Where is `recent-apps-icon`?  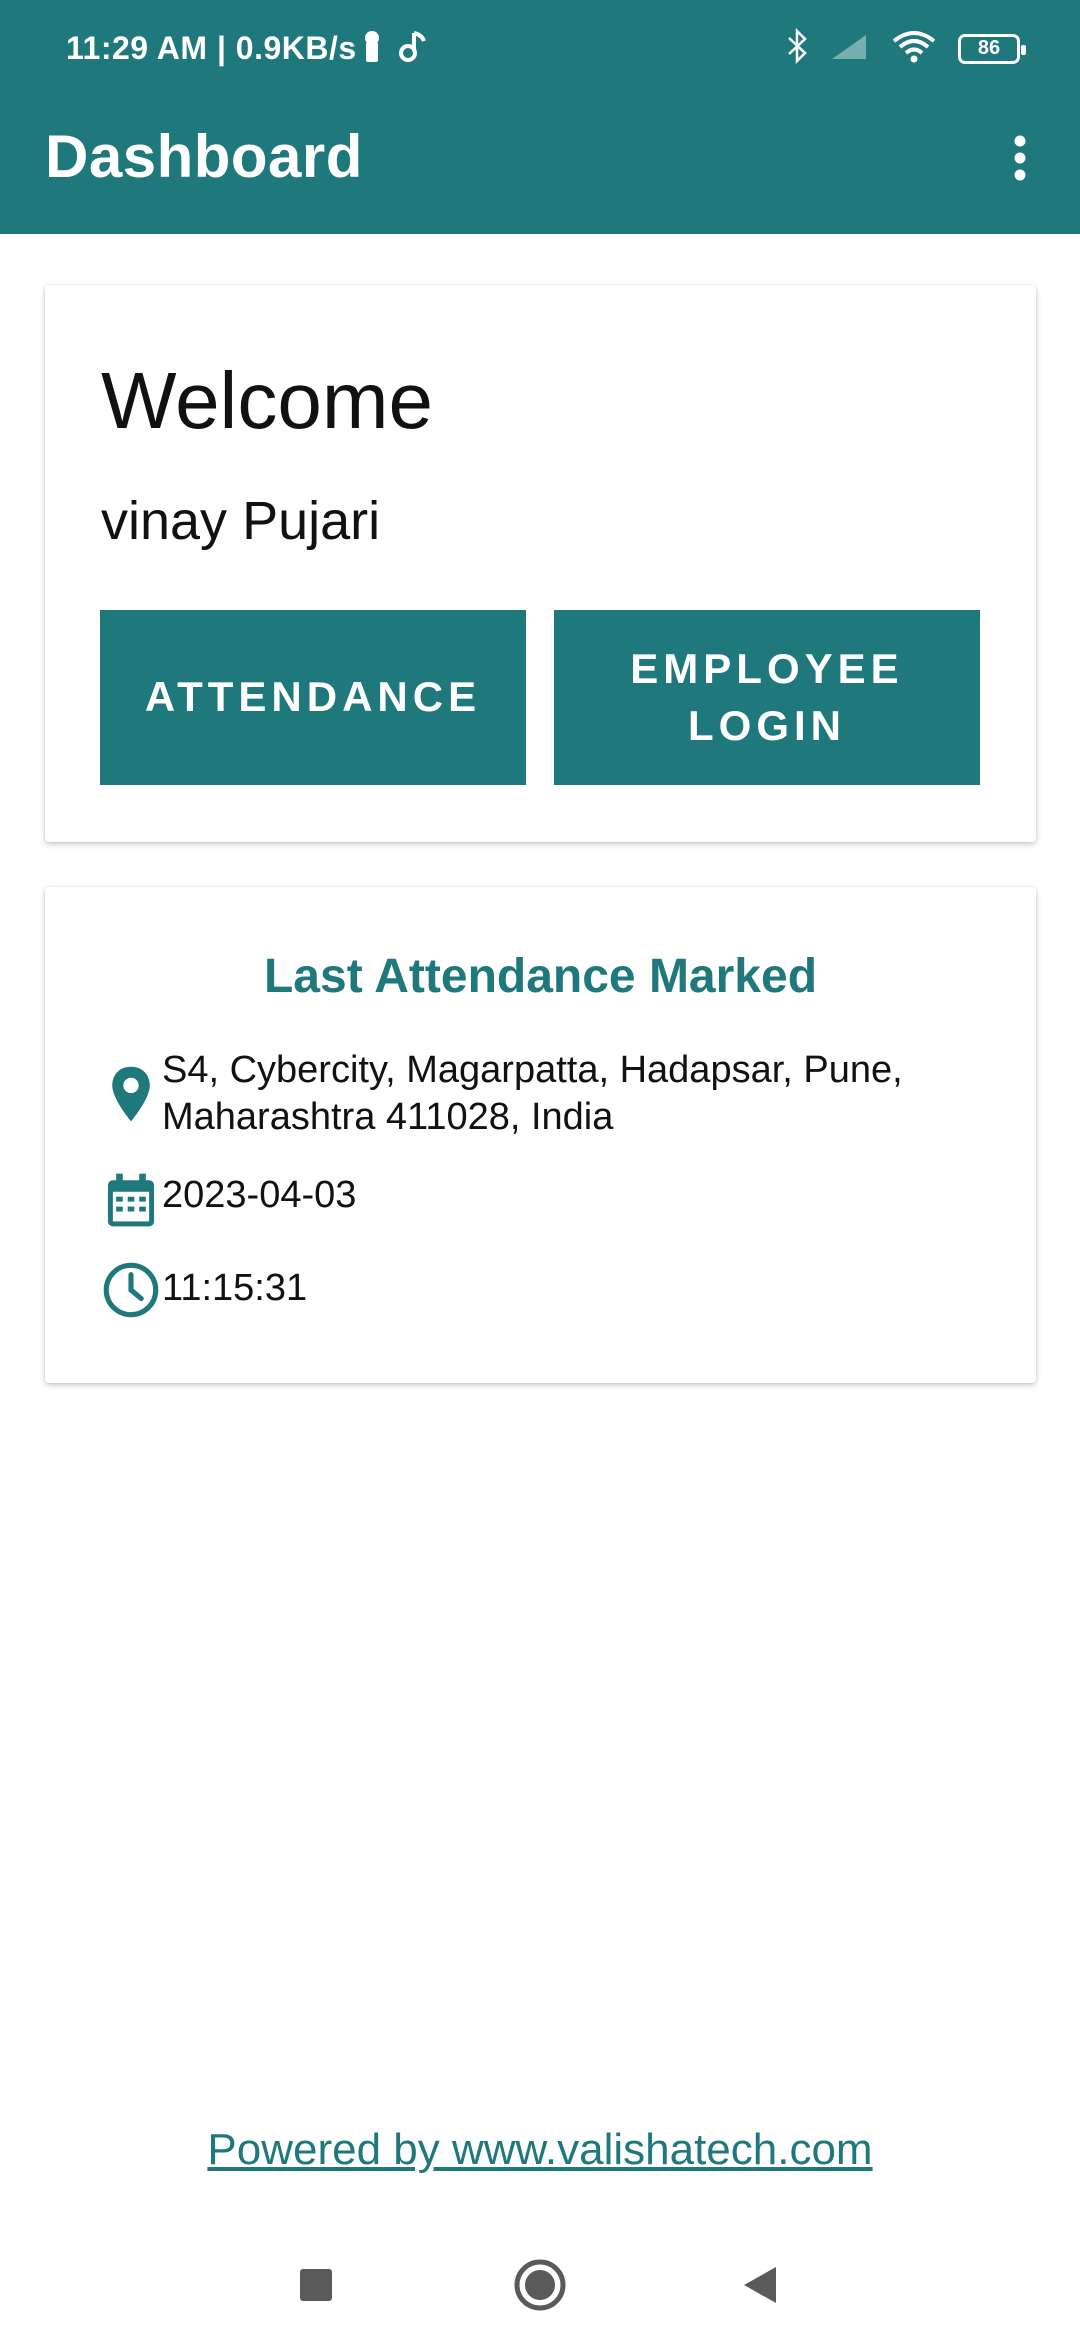
recent-apps-icon is located at coordinates (316, 2285).